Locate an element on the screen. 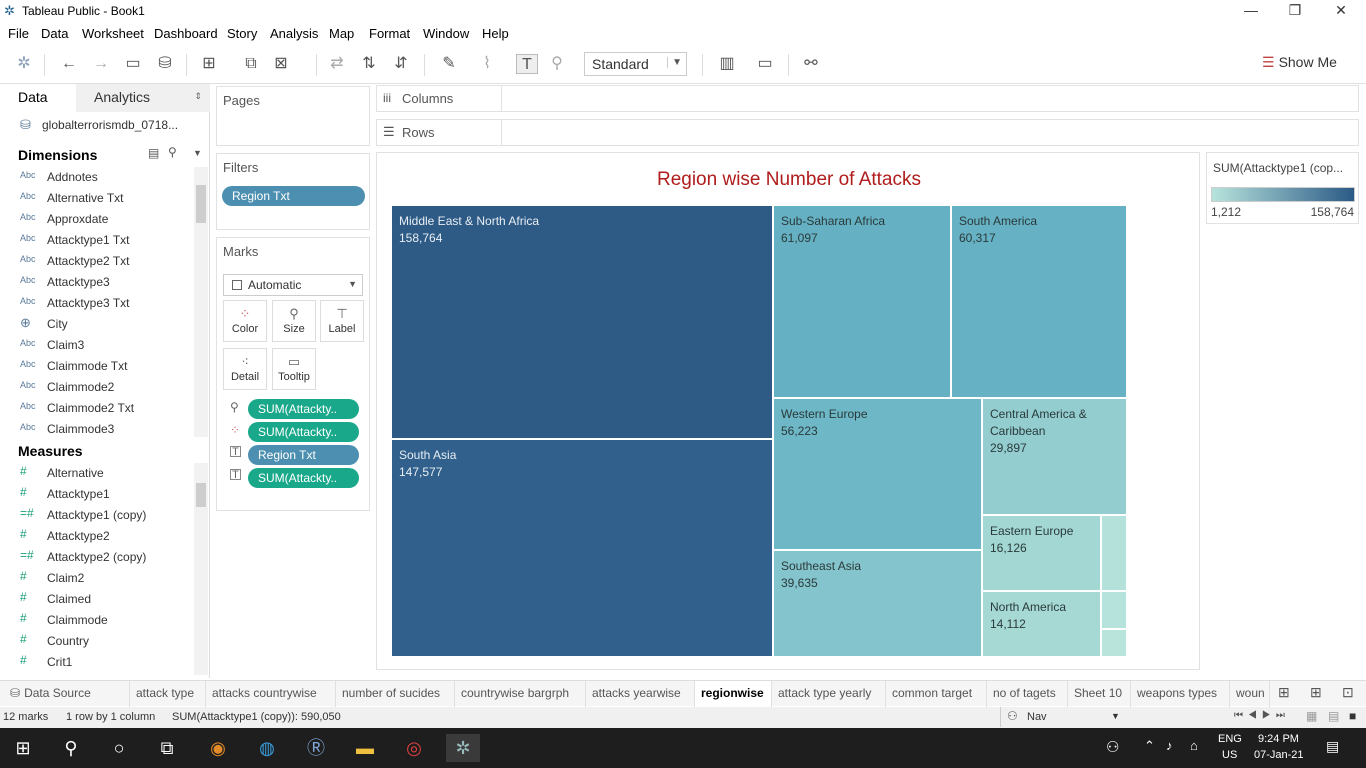  dimensions-scrollbar is located at coordinates (201, 302).